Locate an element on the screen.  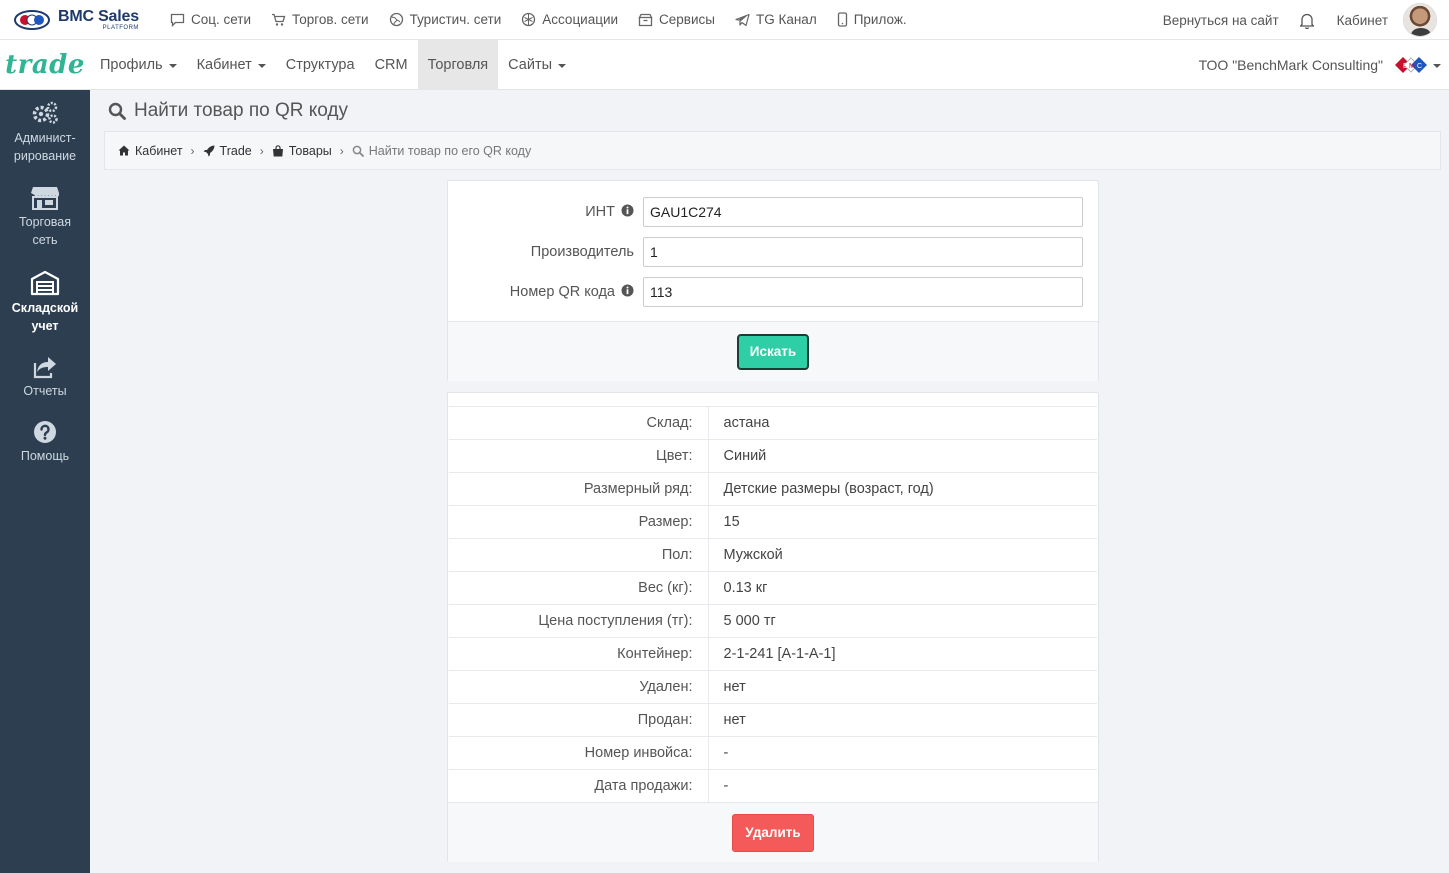
topnav-associations-label: Ассоциации is located at coordinates (580, 19).